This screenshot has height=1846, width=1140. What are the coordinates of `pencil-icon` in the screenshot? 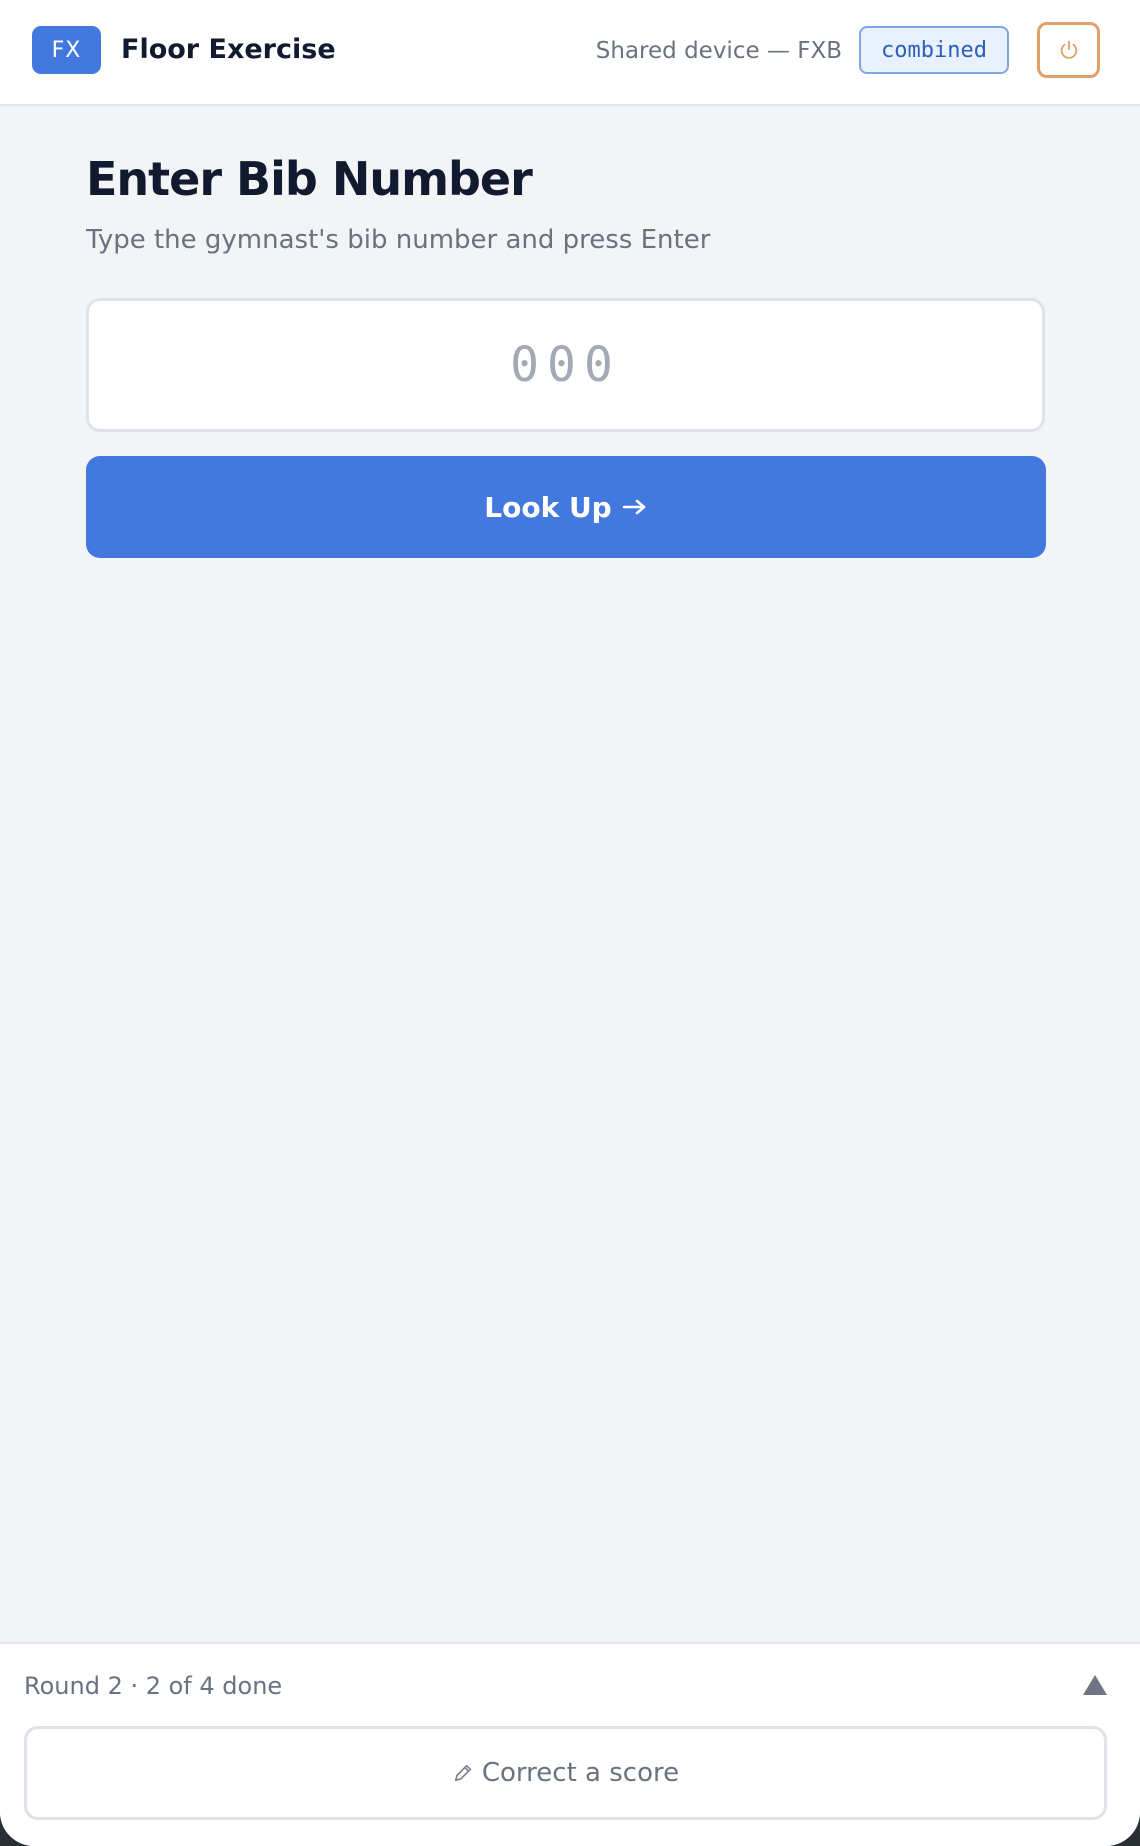 It's located at (463, 1773).